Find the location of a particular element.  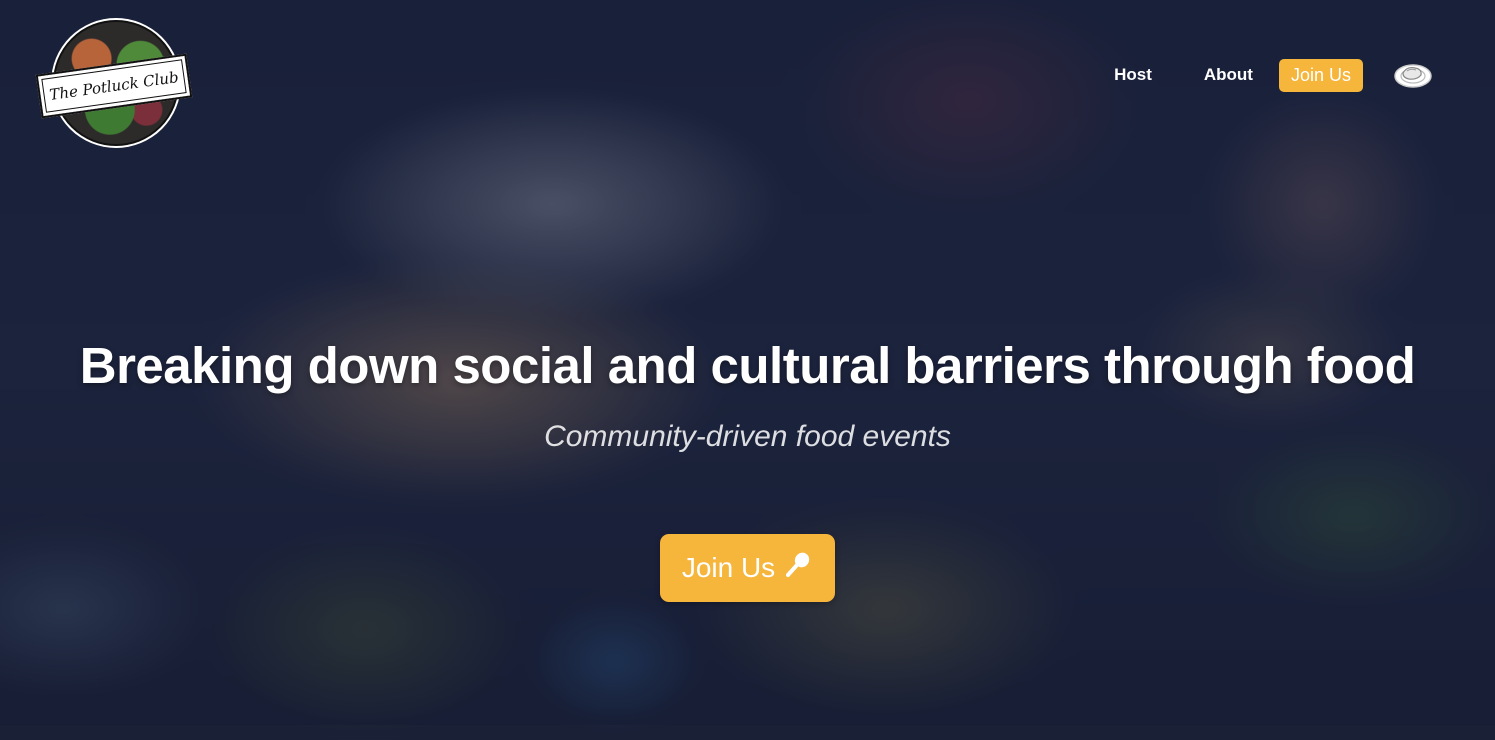

hero-join-button: Join Us is located at coordinates (747, 568).